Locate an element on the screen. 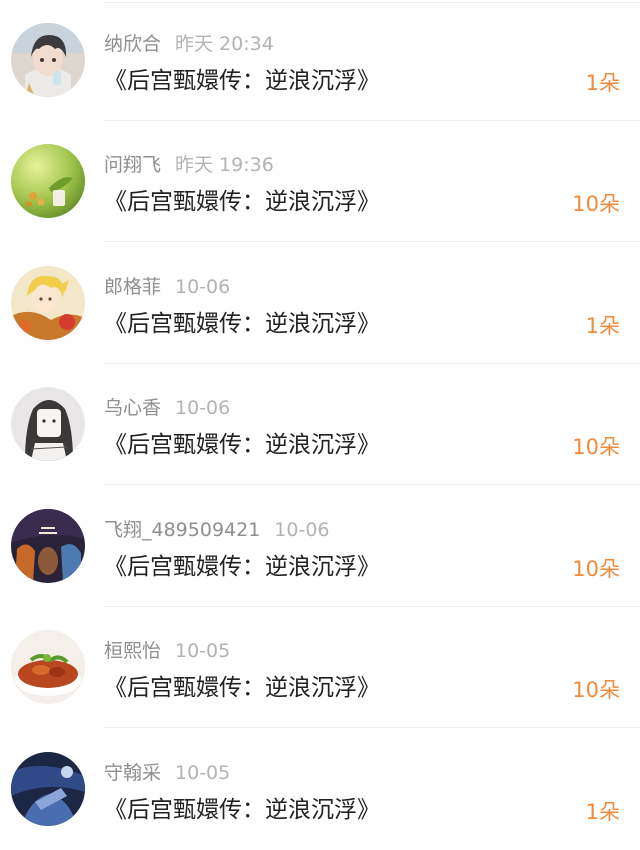 This screenshot has height=850, width=640. list-item: 守翰采 10-05 《后宫甄嬛传：逆浪沉浮》 1朵 is located at coordinates (320, 789).